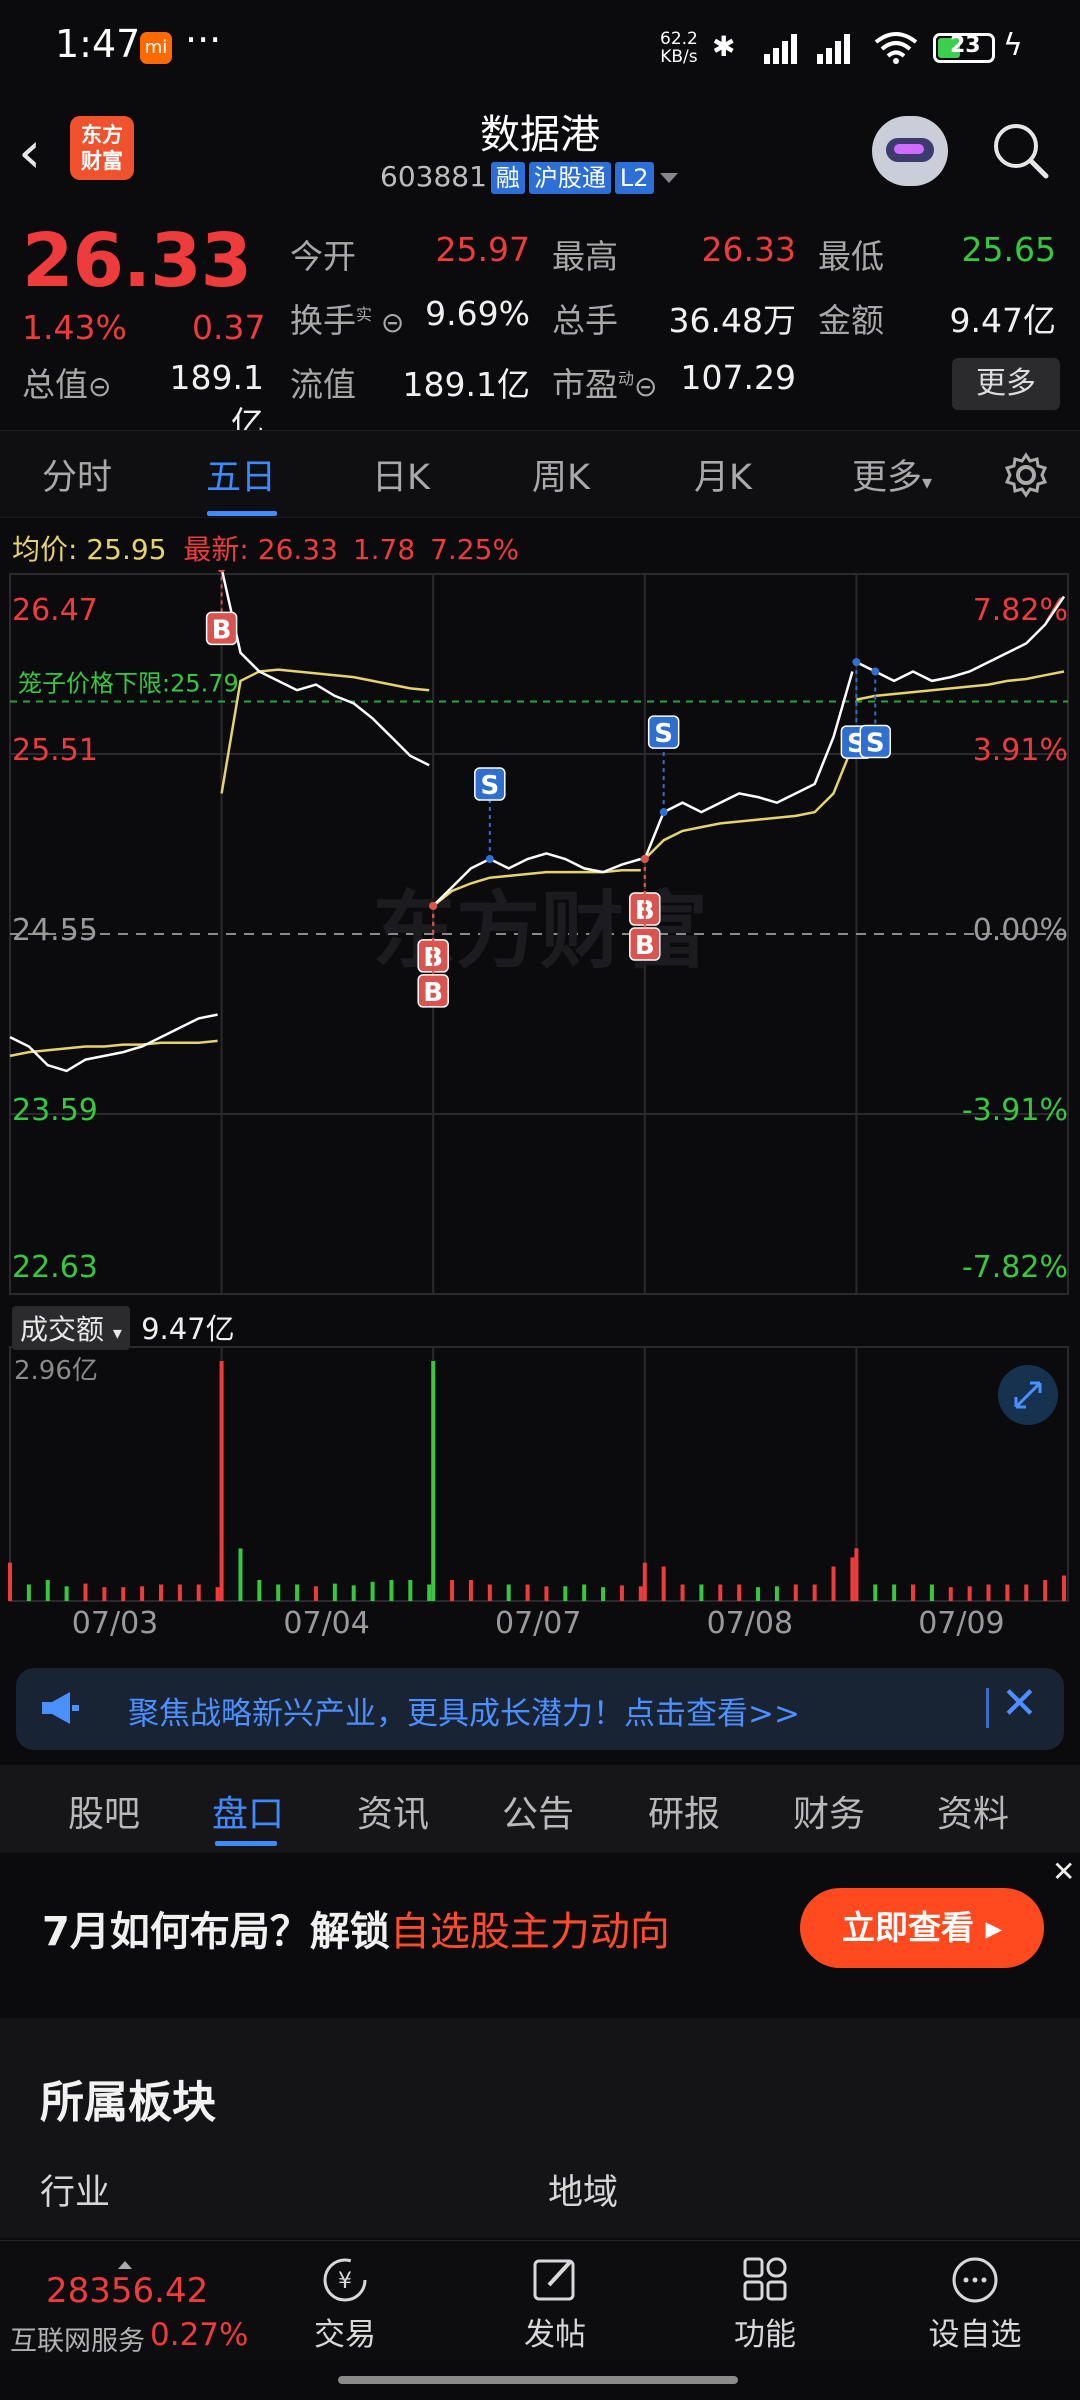  What do you see at coordinates (248, 1811) in the screenshot?
I see `tab-market: 盘口` at bounding box center [248, 1811].